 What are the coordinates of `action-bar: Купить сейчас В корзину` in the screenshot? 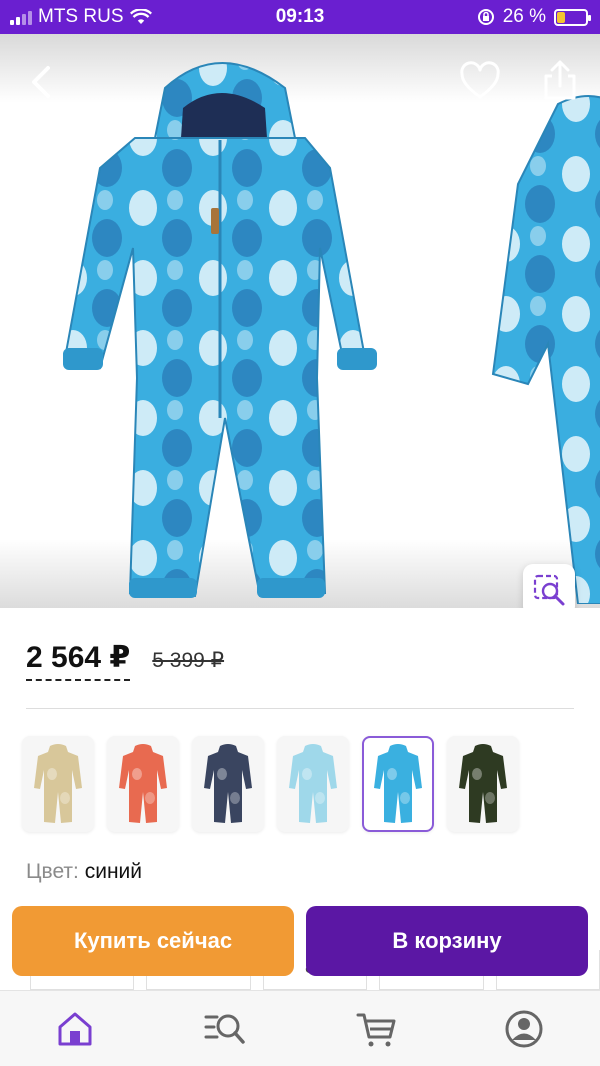 It's located at (300, 942).